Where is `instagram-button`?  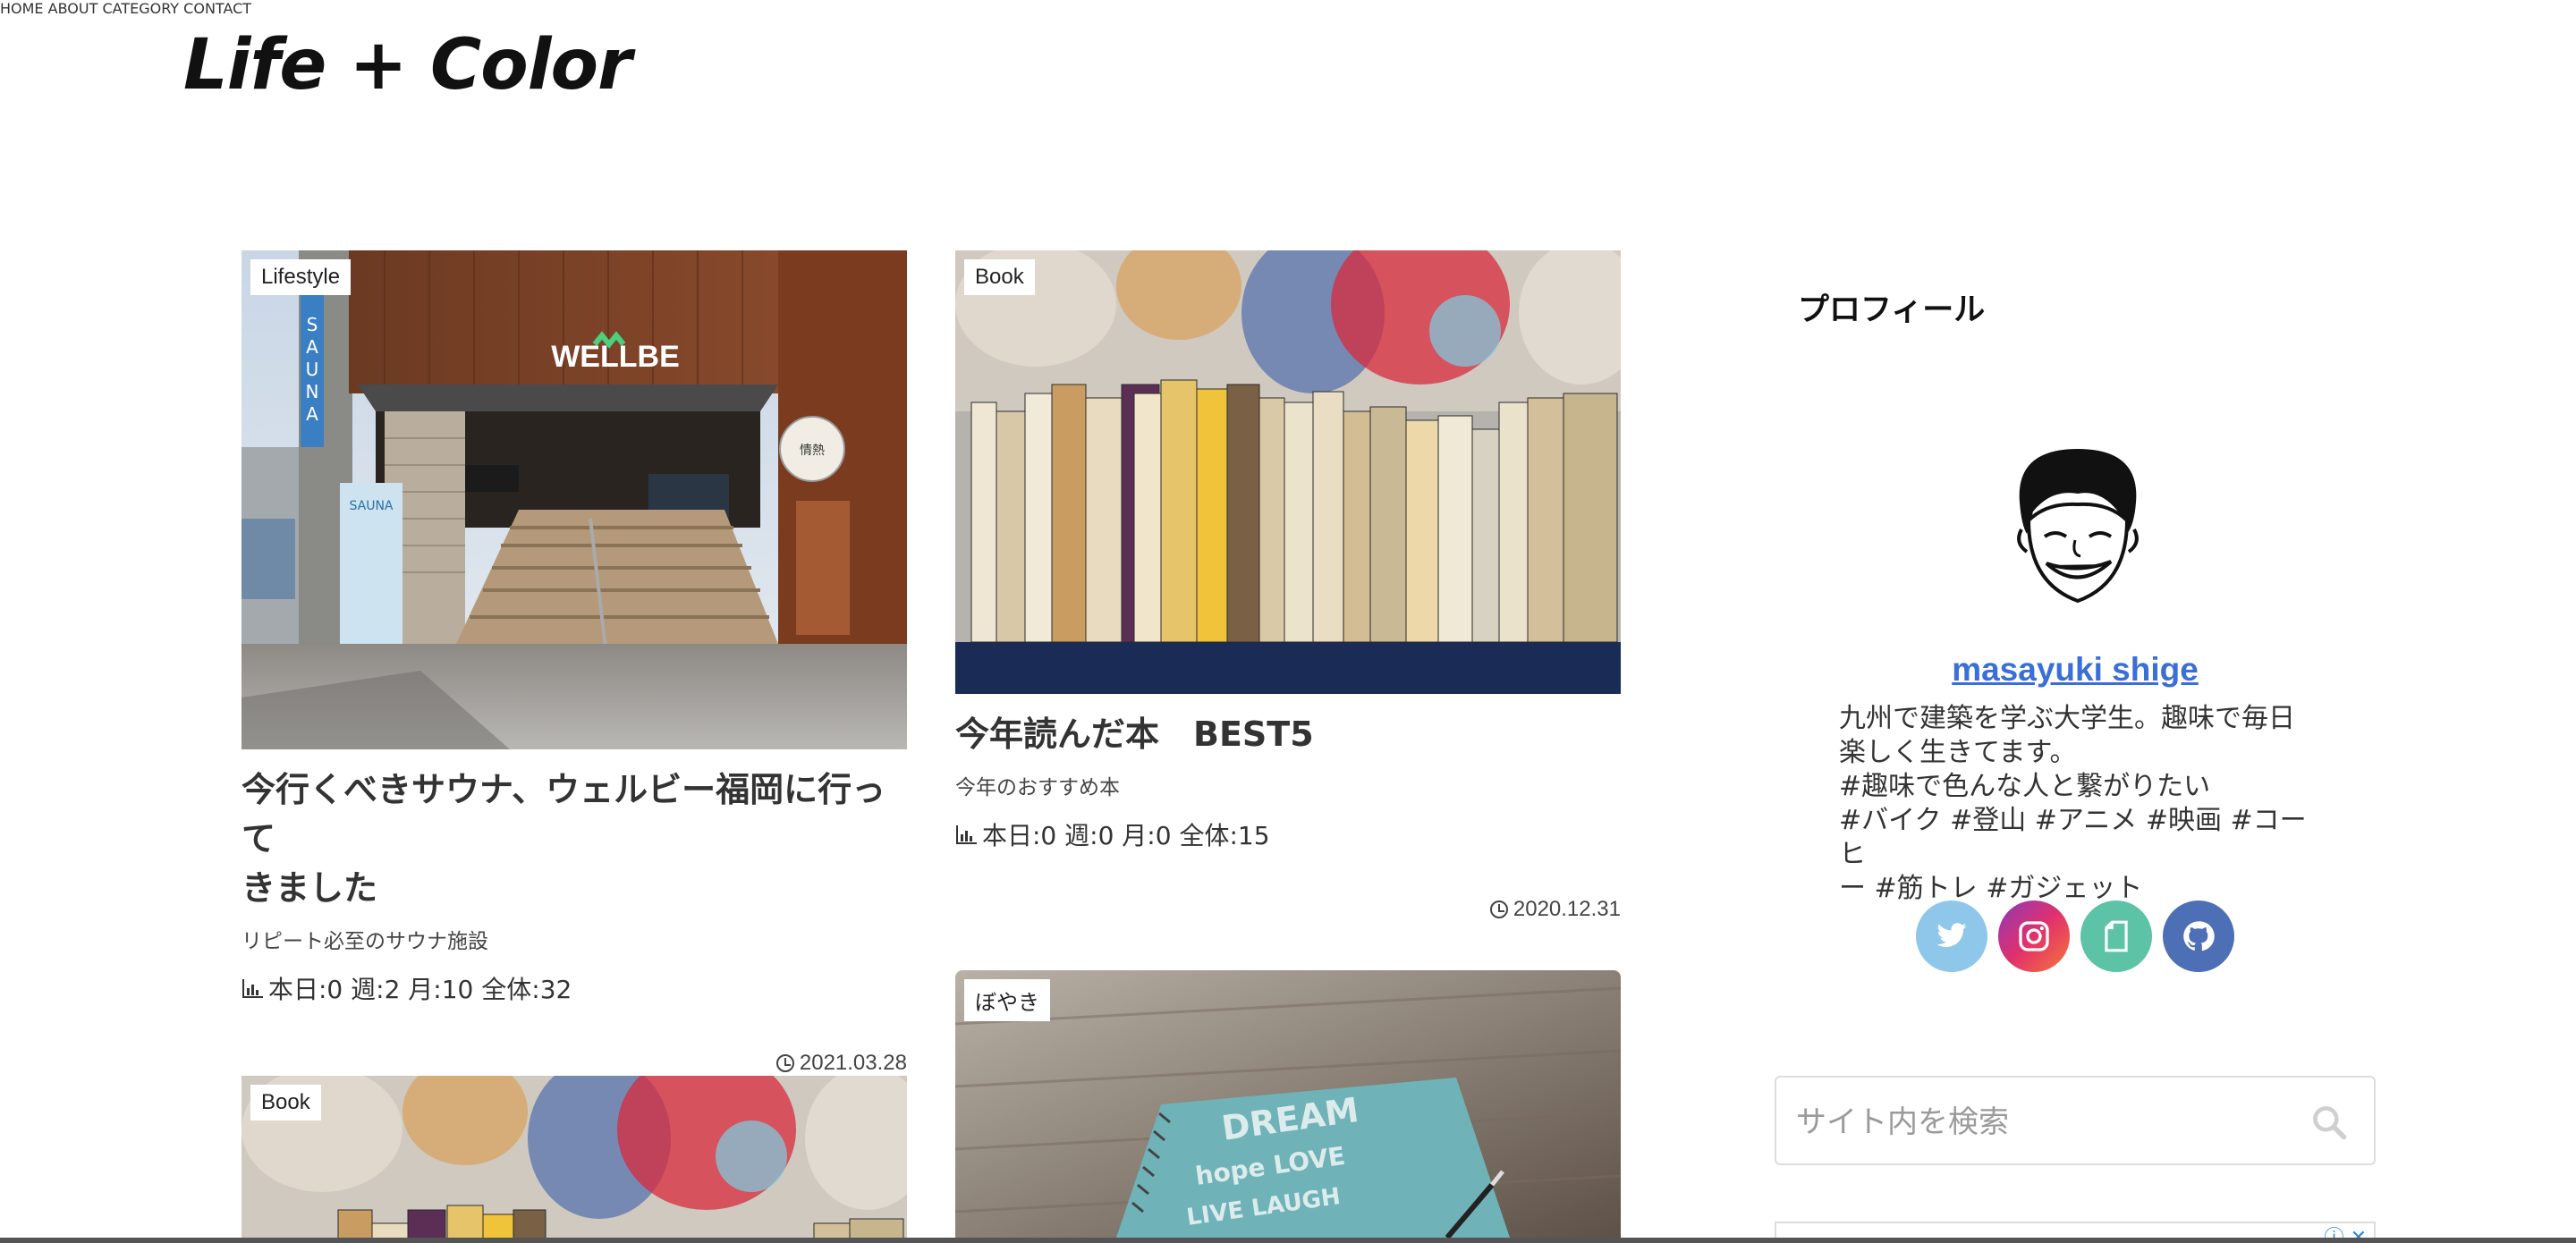
instagram-button is located at coordinates (2034, 936).